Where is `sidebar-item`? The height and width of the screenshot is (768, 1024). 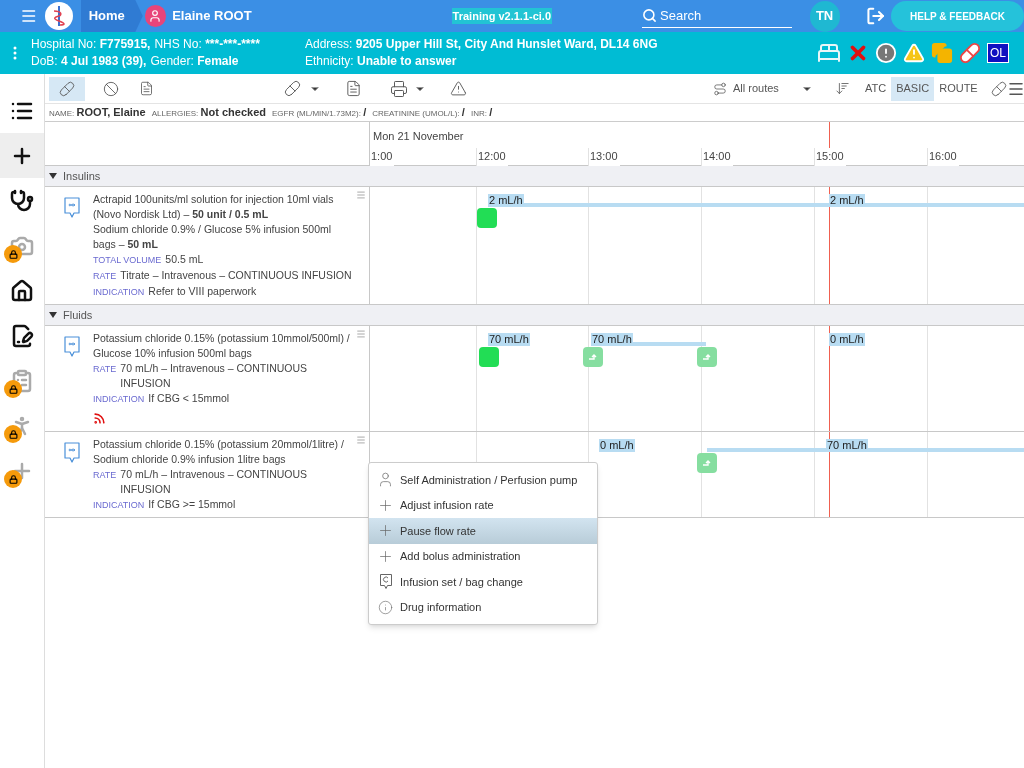
sidebar-item is located at coordinates (22, 155).